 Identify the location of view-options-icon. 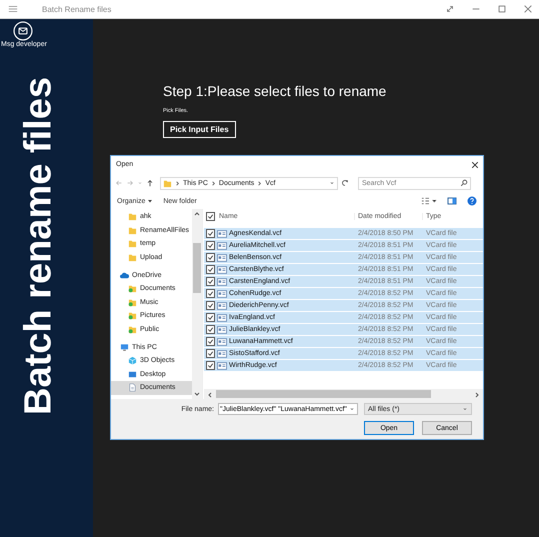
(429, 201).